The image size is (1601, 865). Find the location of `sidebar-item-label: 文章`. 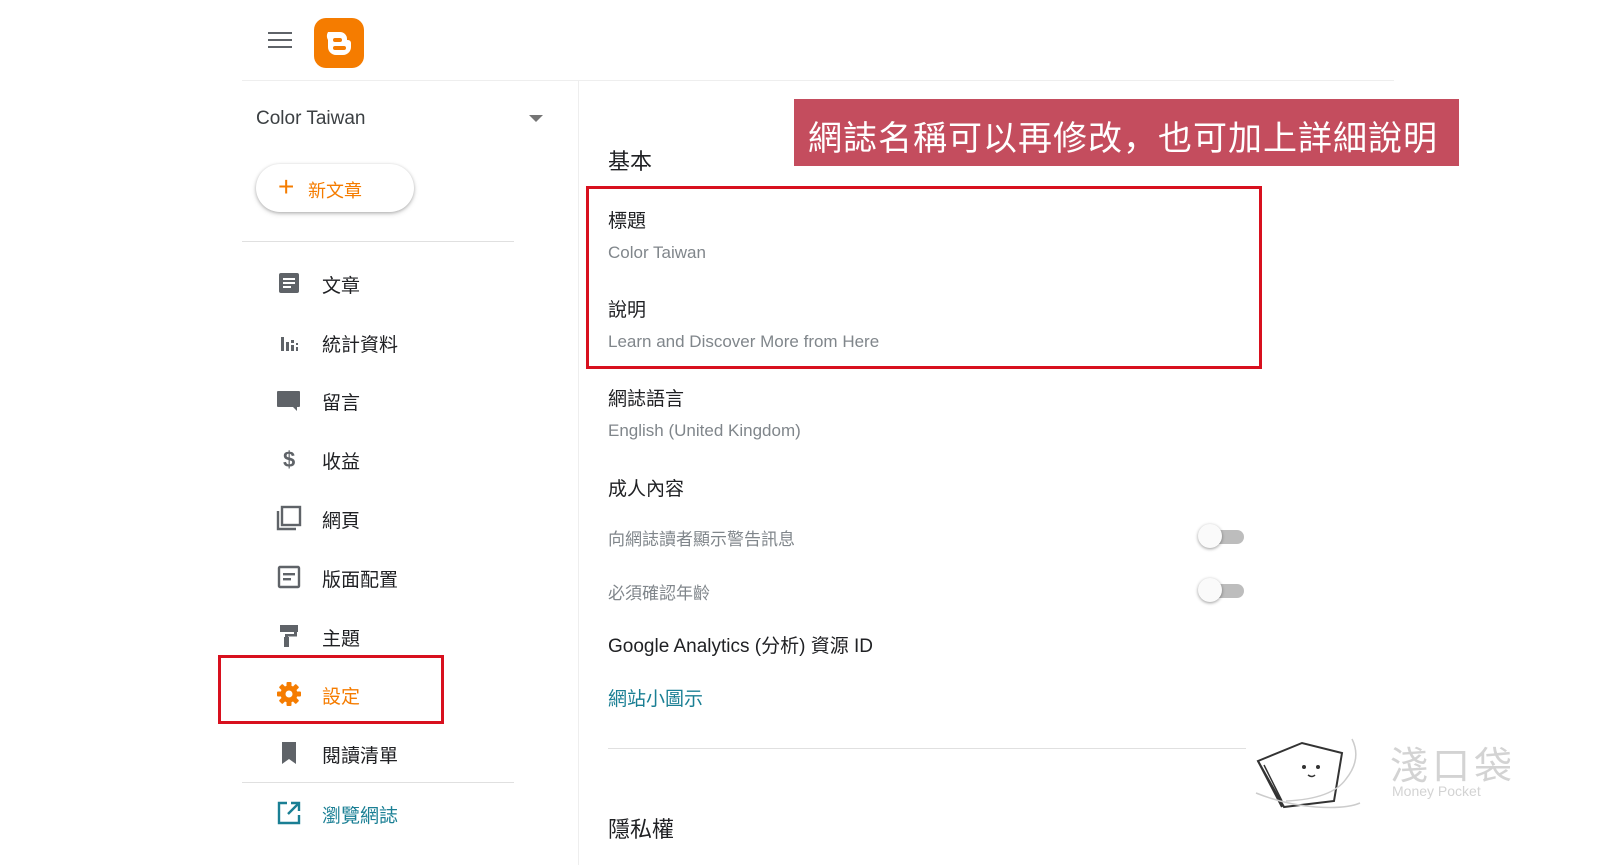

sidebar-item-label: 文章 is located at coordinates (341, 286).